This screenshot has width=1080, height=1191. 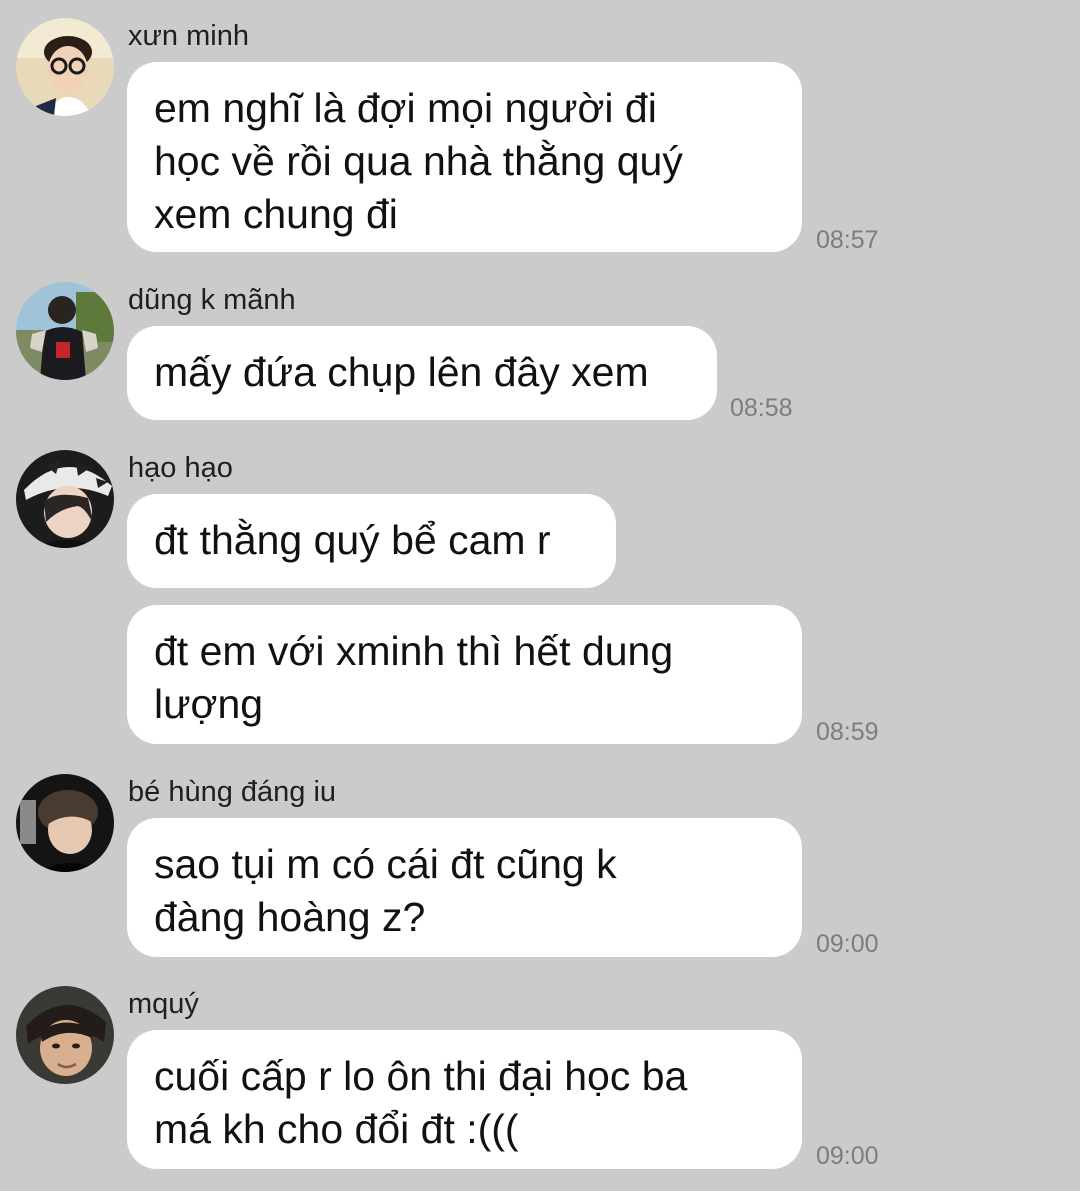 I want to click on sender-name: bé hùng đáng iu, so click(x=232, y=792).